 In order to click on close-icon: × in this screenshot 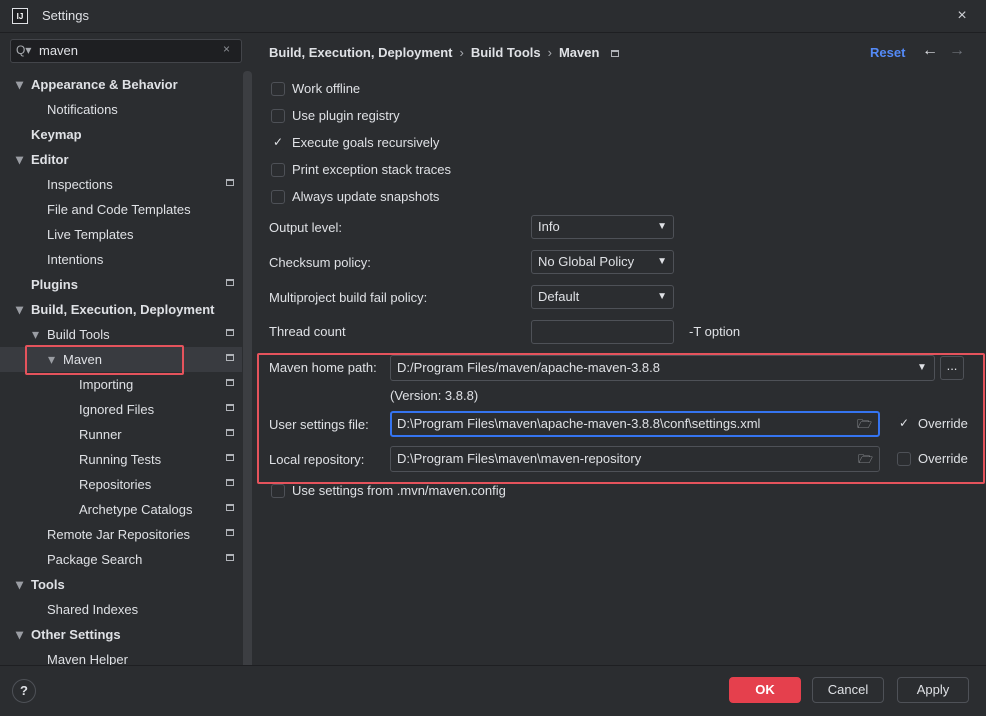, I will do `click(962, 16)`.